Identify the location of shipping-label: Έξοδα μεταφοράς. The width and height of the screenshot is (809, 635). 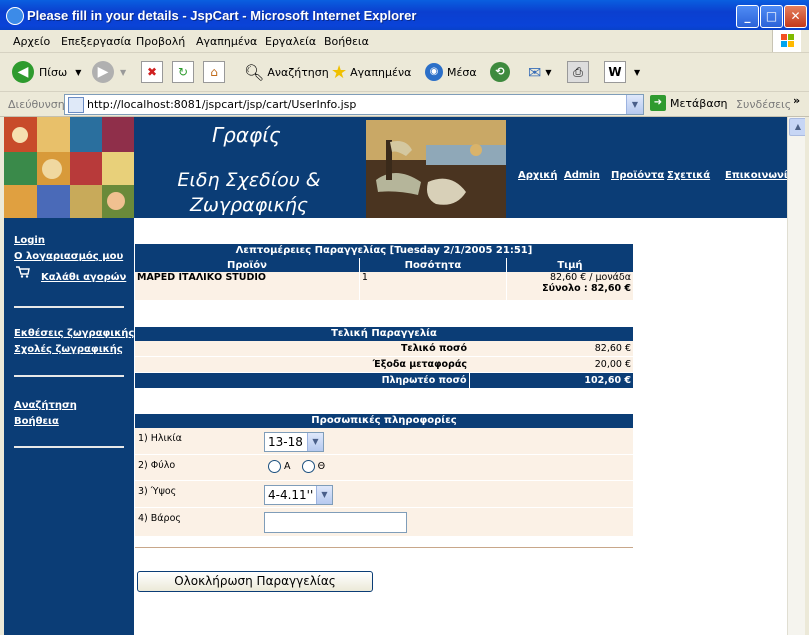
(302, 364).